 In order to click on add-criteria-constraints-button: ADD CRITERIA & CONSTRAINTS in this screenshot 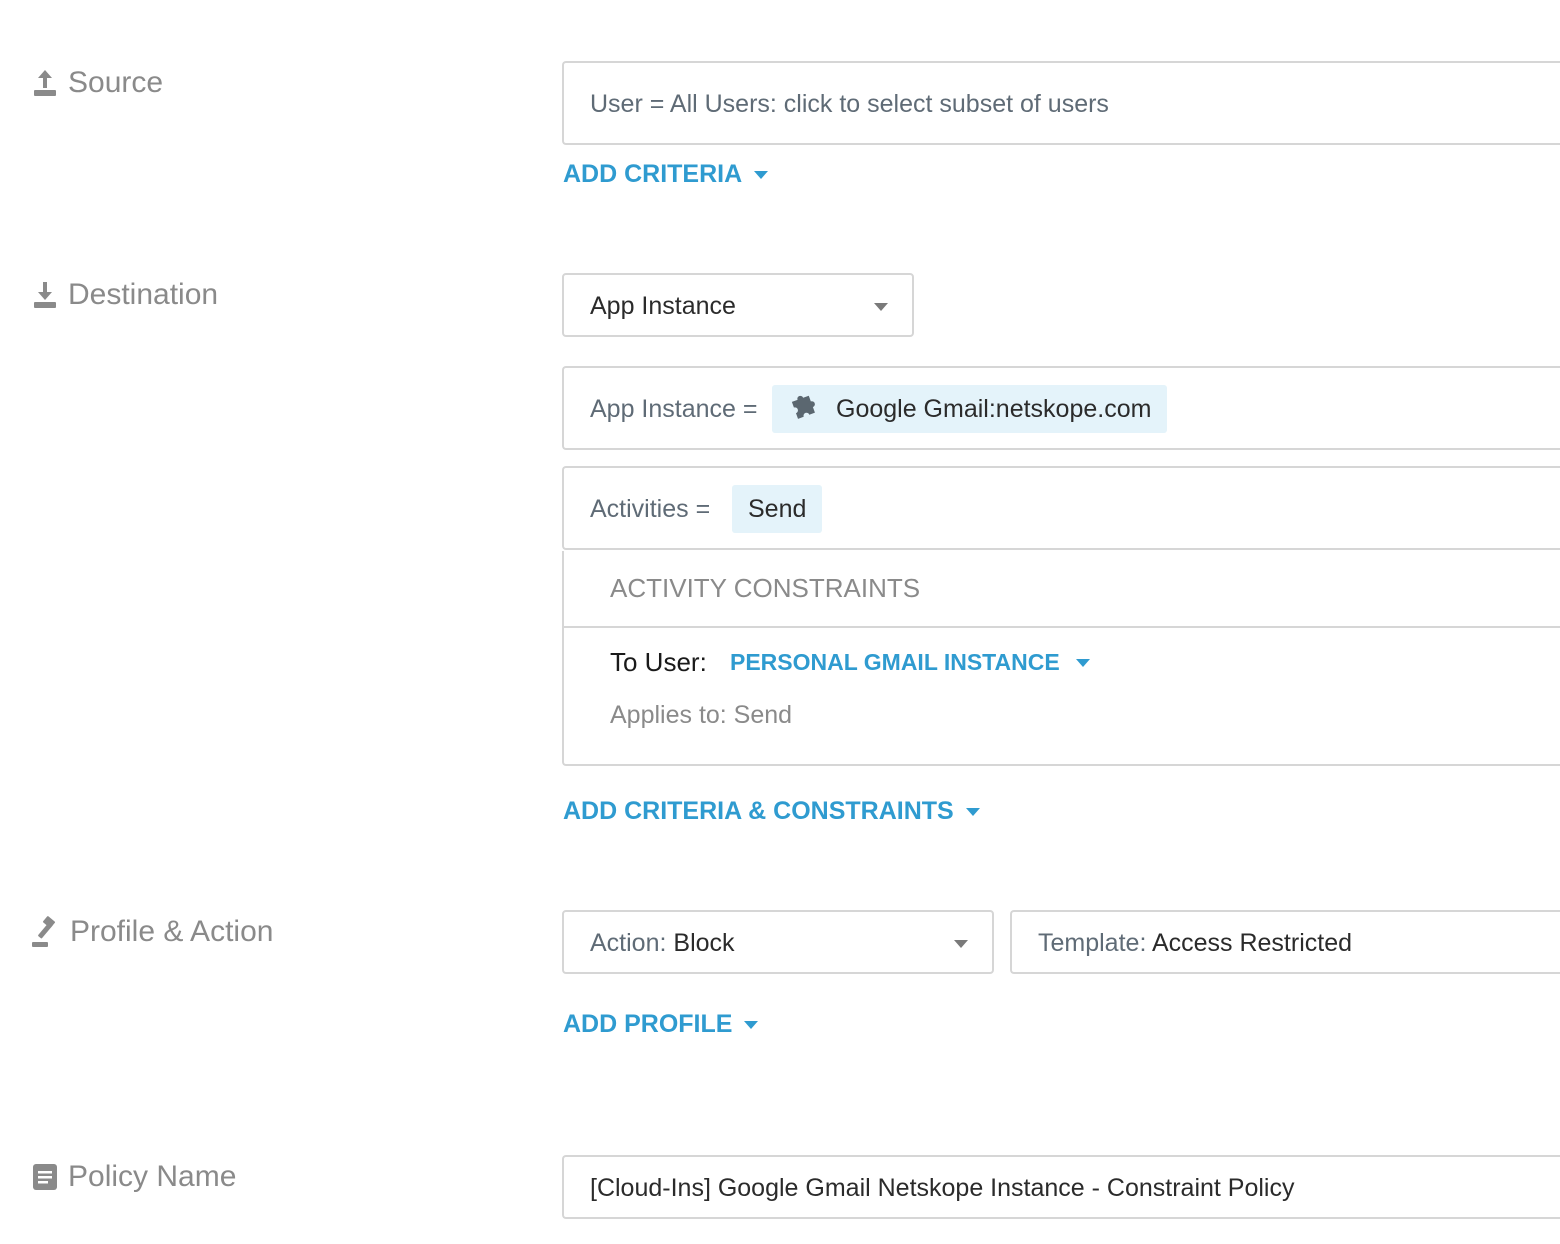, I will do `click(771, 811)`.